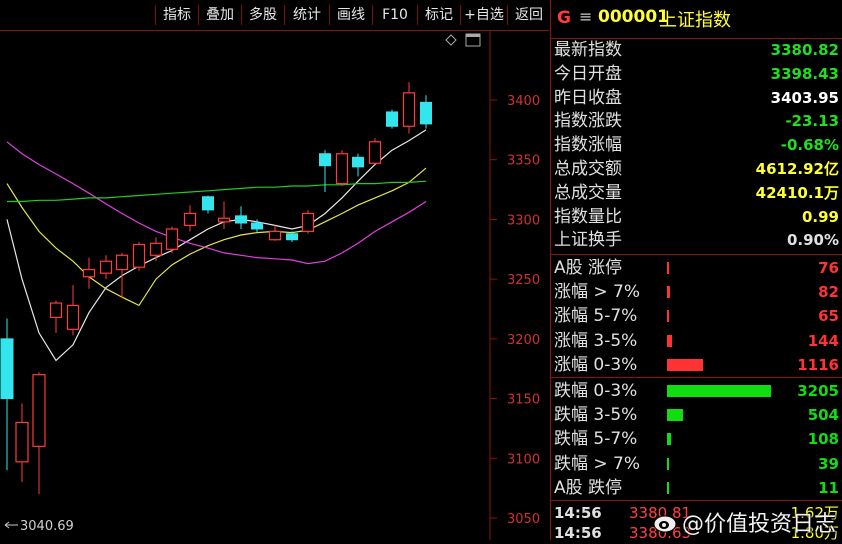 Image resolution: width=842 pixels, height=544 pixels. I want to click on decline-row: 跌幅 > 7% 39, so click(696, 464).